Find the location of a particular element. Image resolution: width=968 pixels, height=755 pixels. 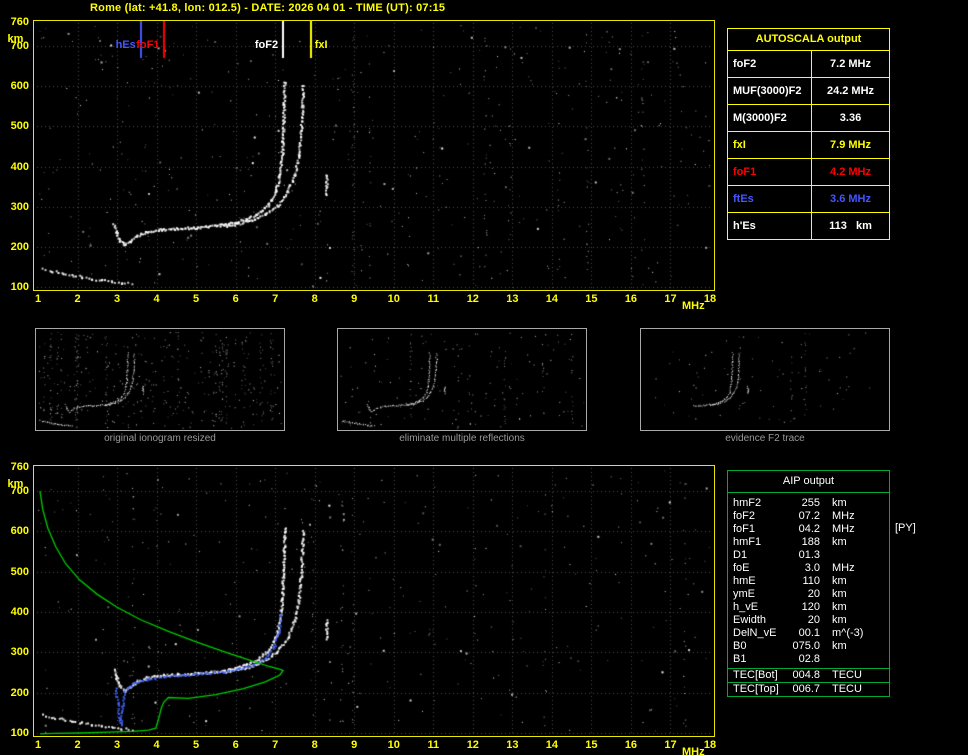

aip-row-value: 00.1 is located at coordinates (809, 633).